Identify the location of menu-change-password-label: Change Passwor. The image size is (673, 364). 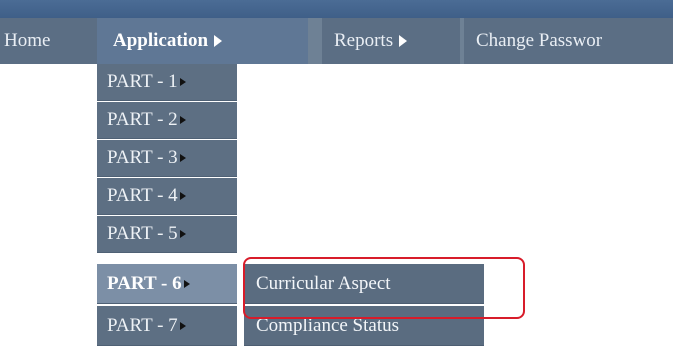
(539, 40).